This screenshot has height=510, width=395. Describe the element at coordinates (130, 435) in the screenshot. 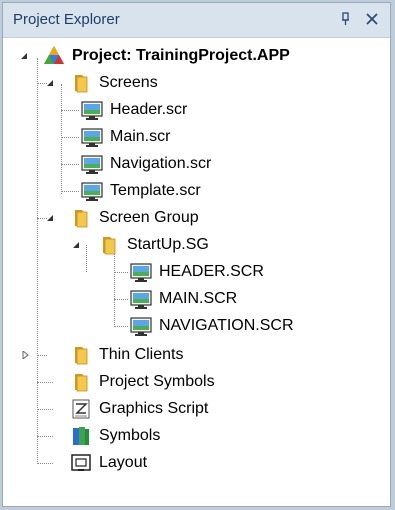

I see `tree-node-label: Symbols` at that location.